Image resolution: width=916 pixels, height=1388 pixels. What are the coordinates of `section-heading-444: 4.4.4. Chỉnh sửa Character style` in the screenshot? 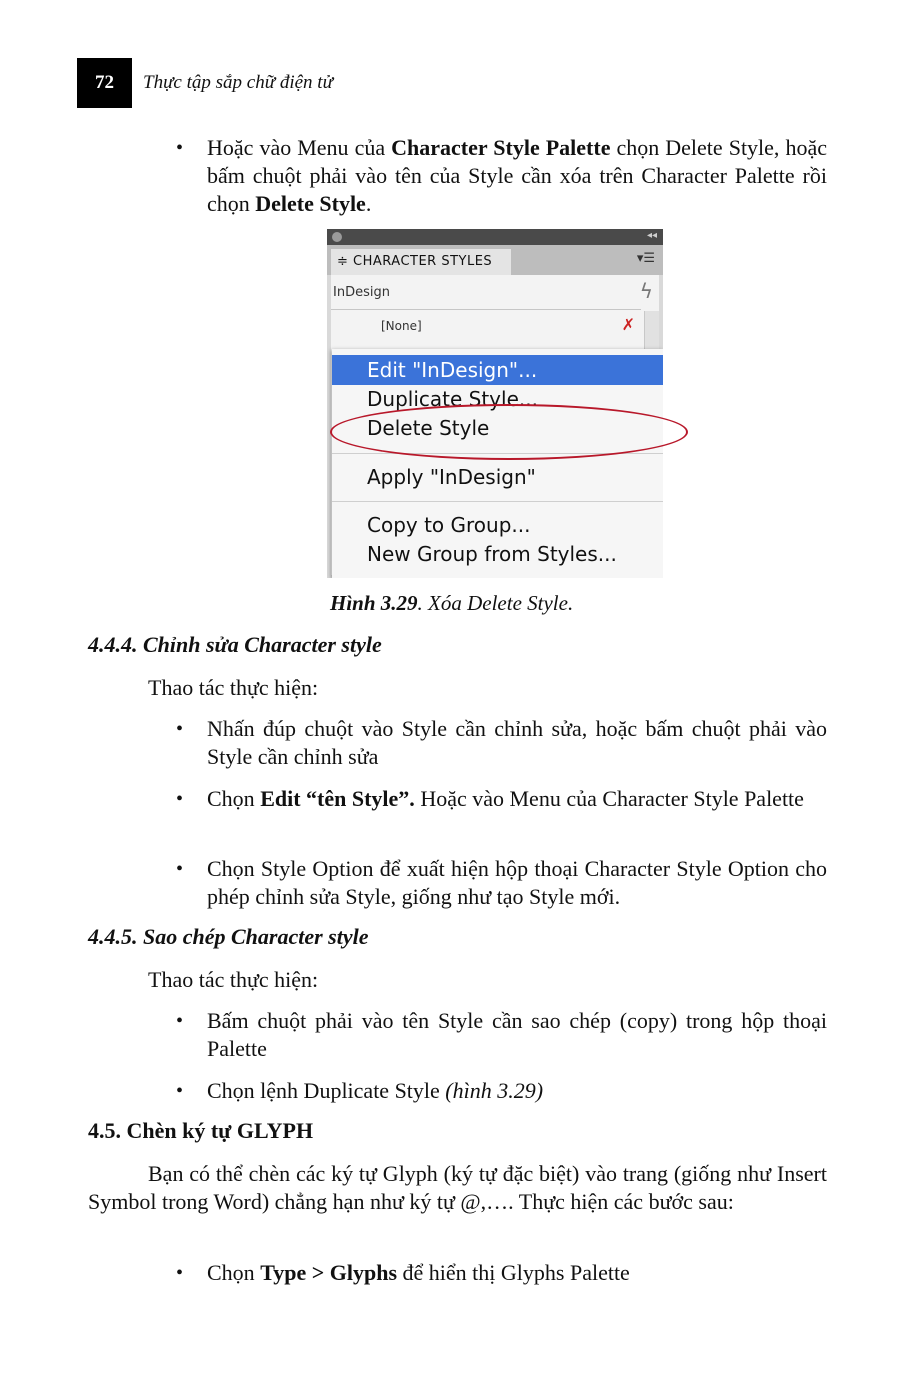 It's located at (235, 644).